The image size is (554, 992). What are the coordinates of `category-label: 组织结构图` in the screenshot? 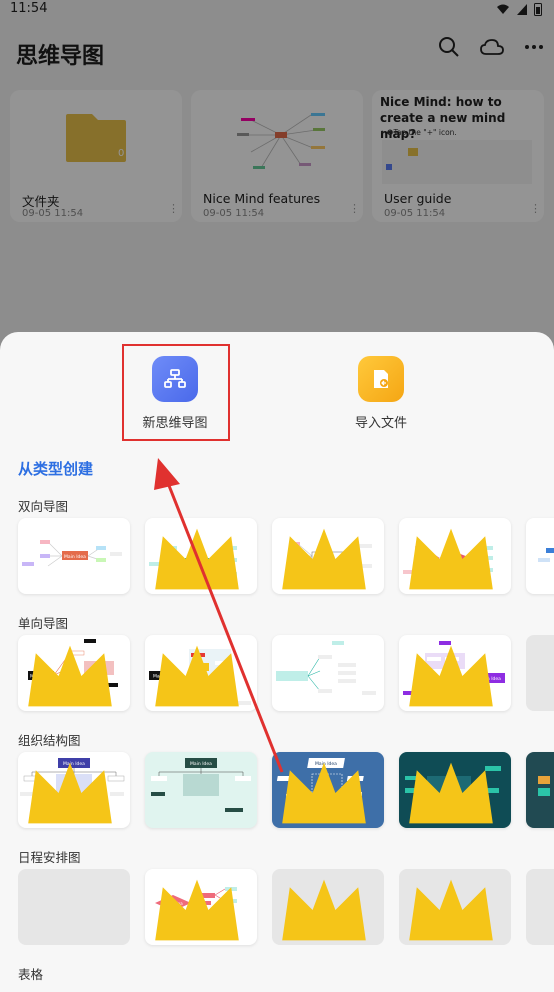 It's located at (49, 740).